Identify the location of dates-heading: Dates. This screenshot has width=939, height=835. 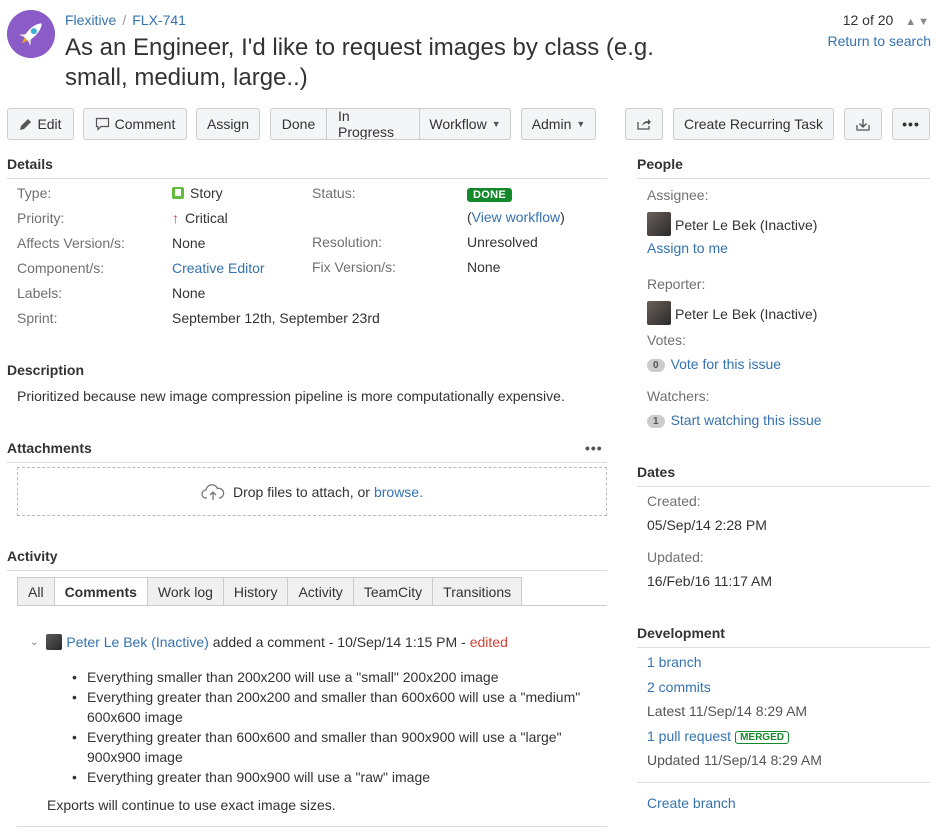
(783, 475).